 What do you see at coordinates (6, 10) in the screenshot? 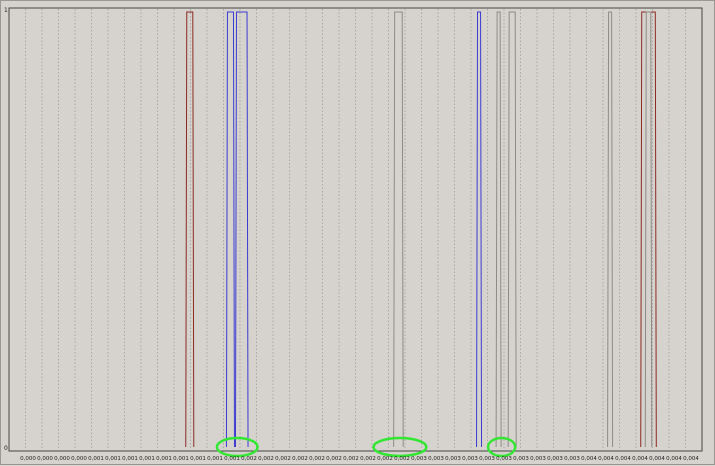
I see `y-tick-label-top: 1` at bounding box center [6, 10].